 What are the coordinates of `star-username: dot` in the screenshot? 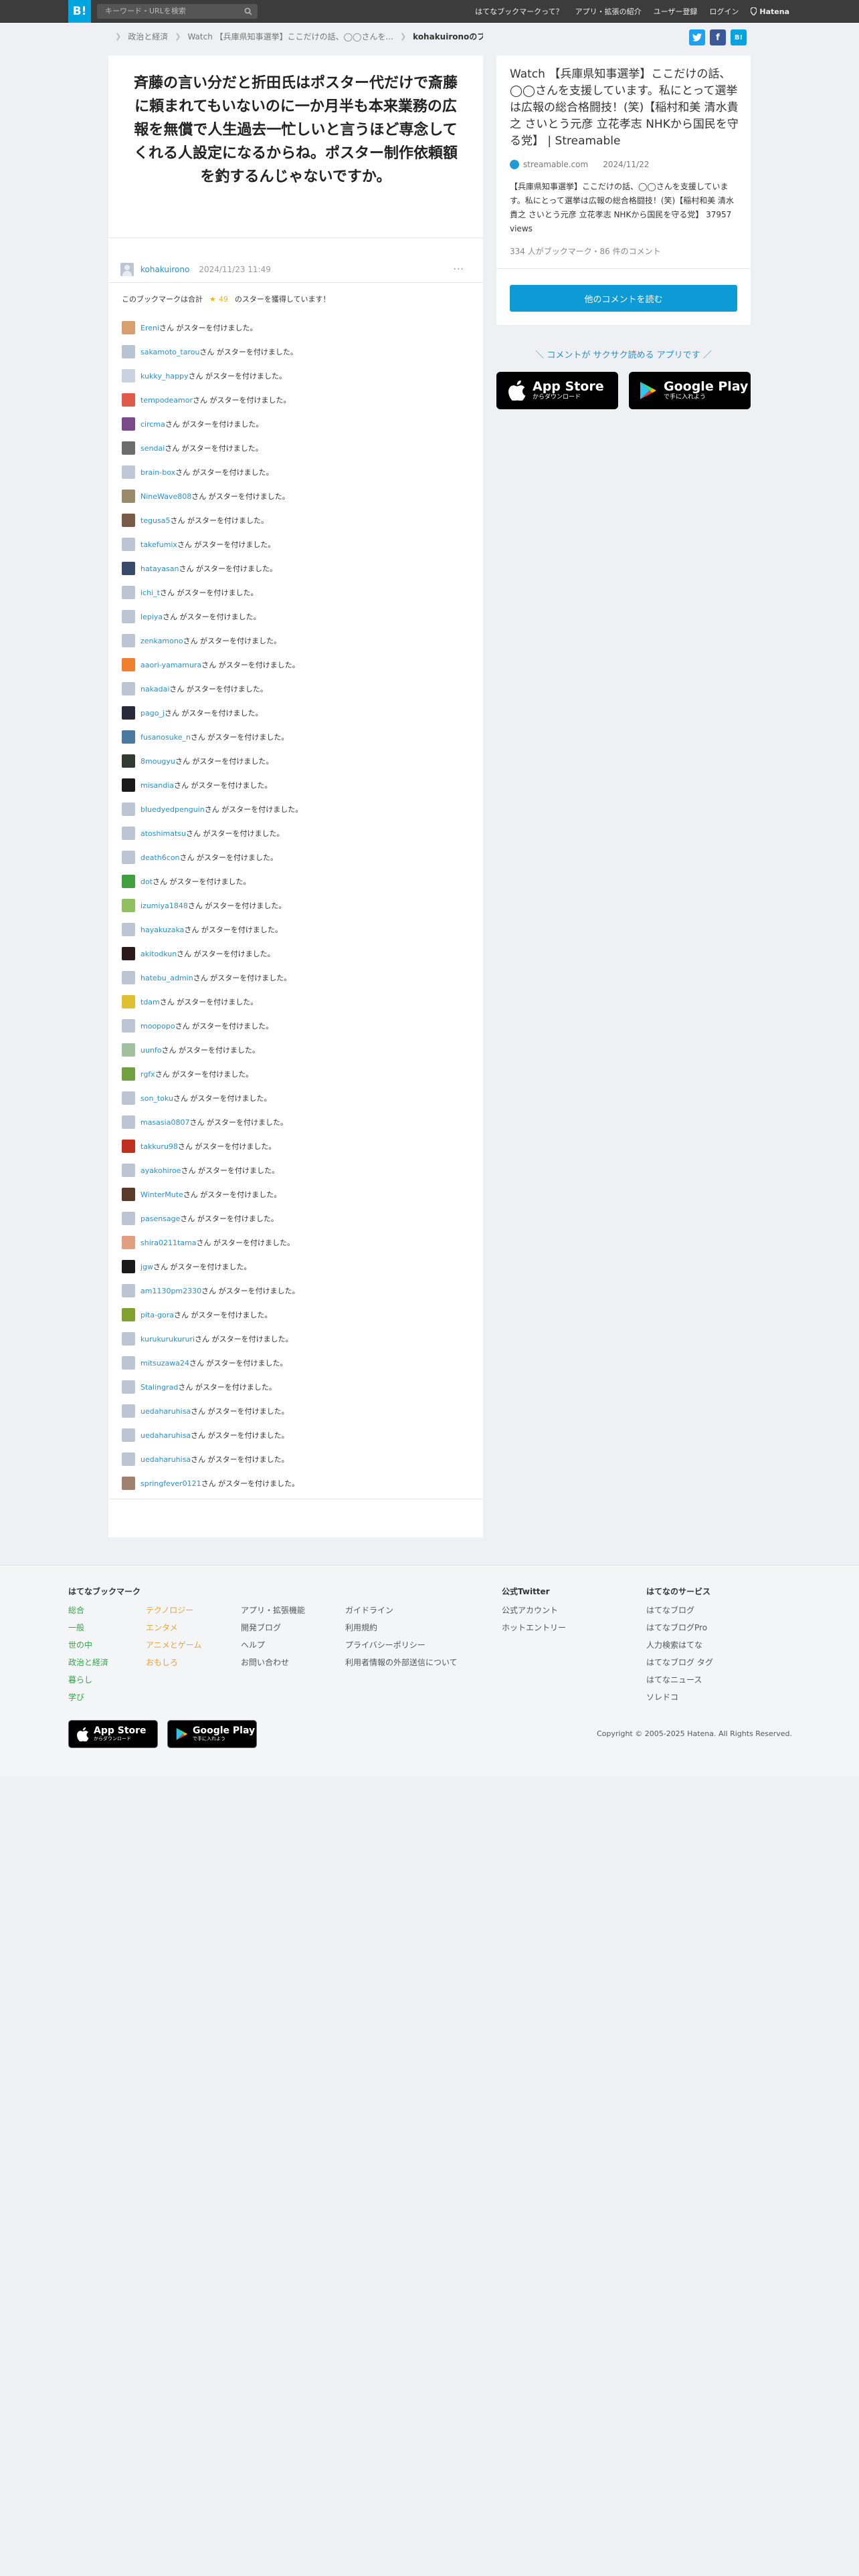 It's located at (147, 882).